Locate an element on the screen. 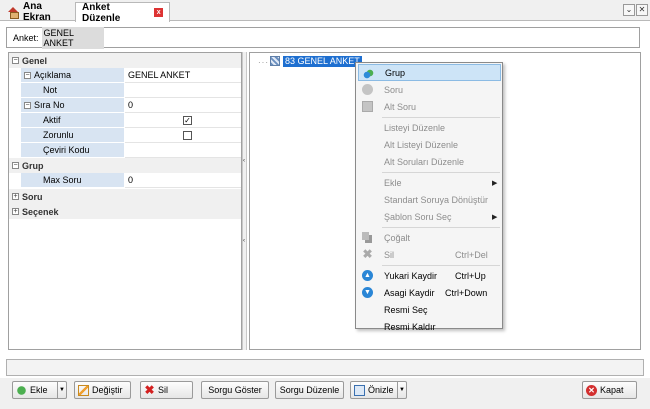  subquestion-icon is located at coordinates (367, 106).